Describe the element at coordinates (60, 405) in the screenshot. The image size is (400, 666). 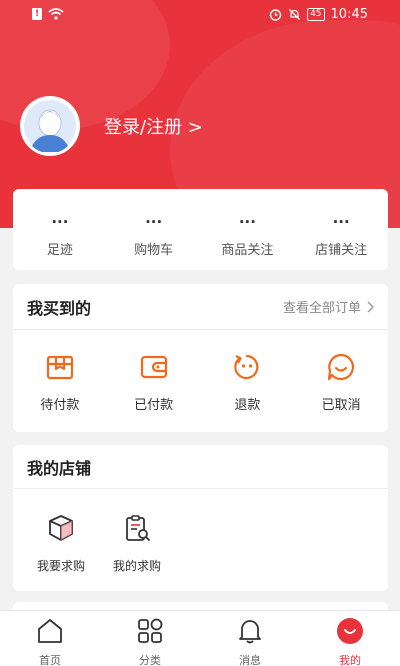
I see `order-label: 待付款` at that location.